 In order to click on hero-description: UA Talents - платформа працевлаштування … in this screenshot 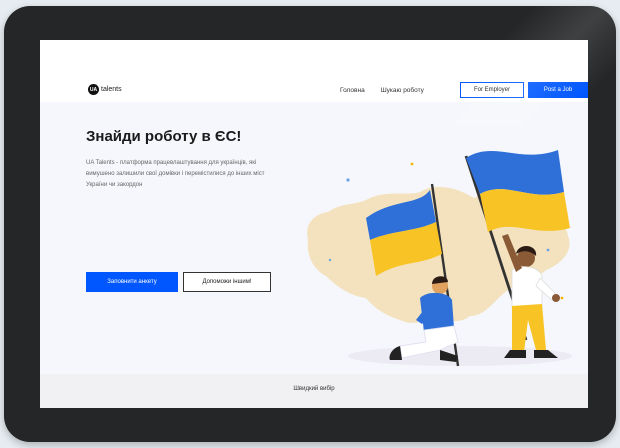, I will do `click(175, 174)`.